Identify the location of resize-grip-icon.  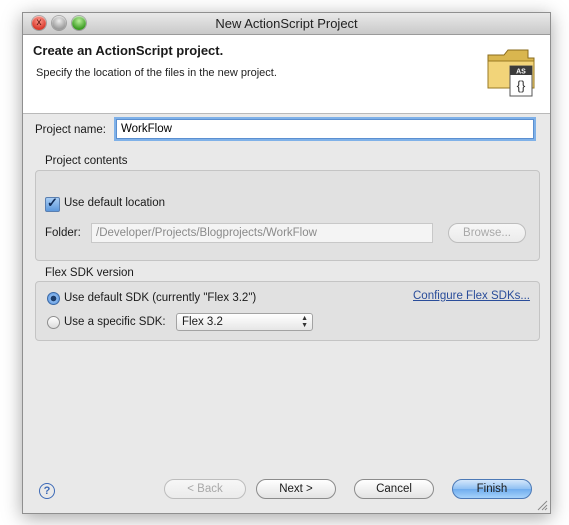
(542, 505).